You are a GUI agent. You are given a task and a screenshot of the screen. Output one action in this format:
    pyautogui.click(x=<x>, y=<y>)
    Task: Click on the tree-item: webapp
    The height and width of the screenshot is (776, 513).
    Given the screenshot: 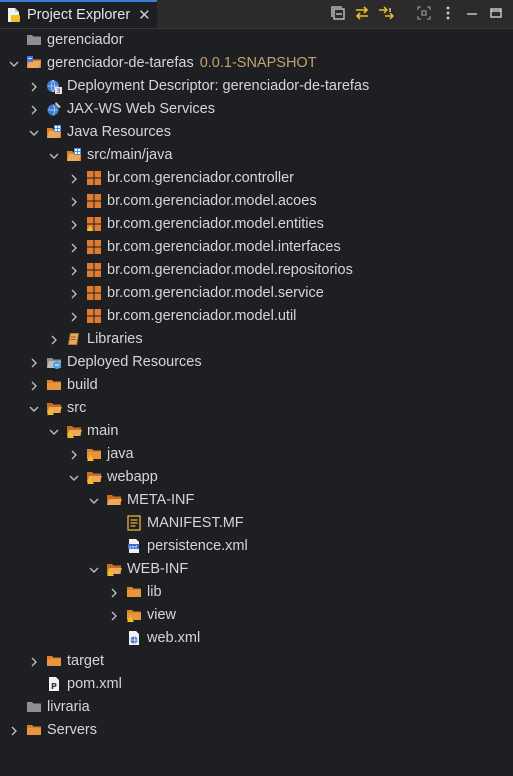 What is the action you would take?
    pyautogui.click(x=256, y=477)
    